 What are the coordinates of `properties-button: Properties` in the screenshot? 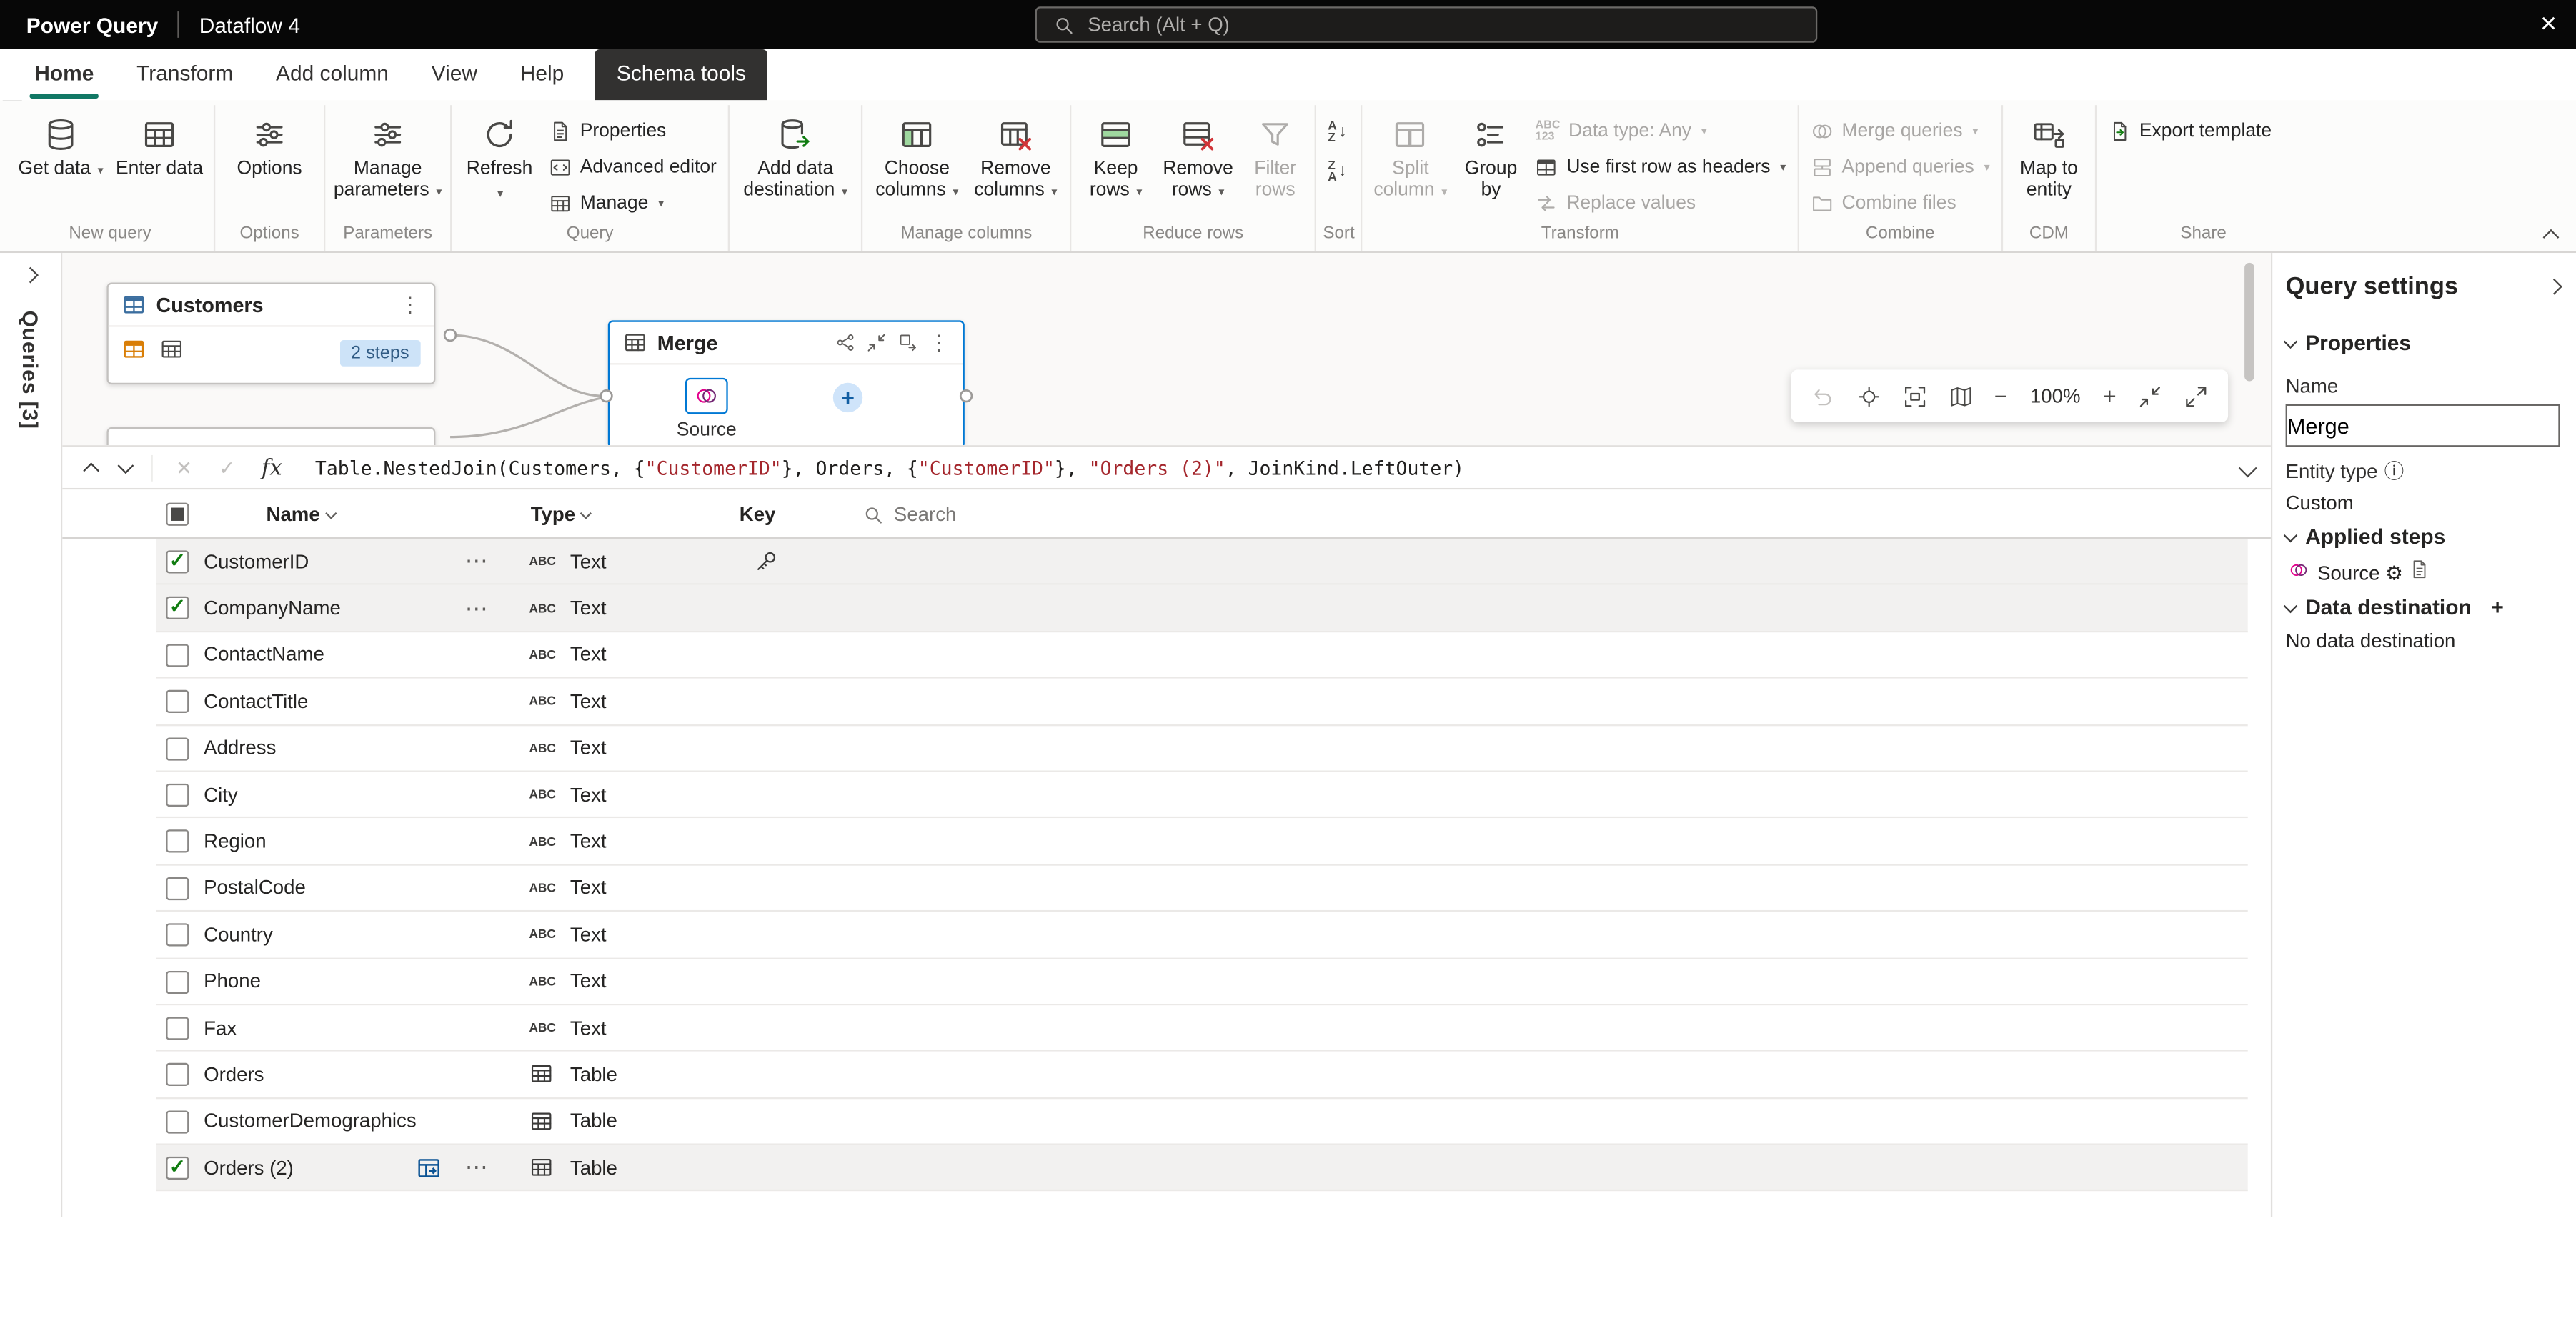 It's located at (633, 131).